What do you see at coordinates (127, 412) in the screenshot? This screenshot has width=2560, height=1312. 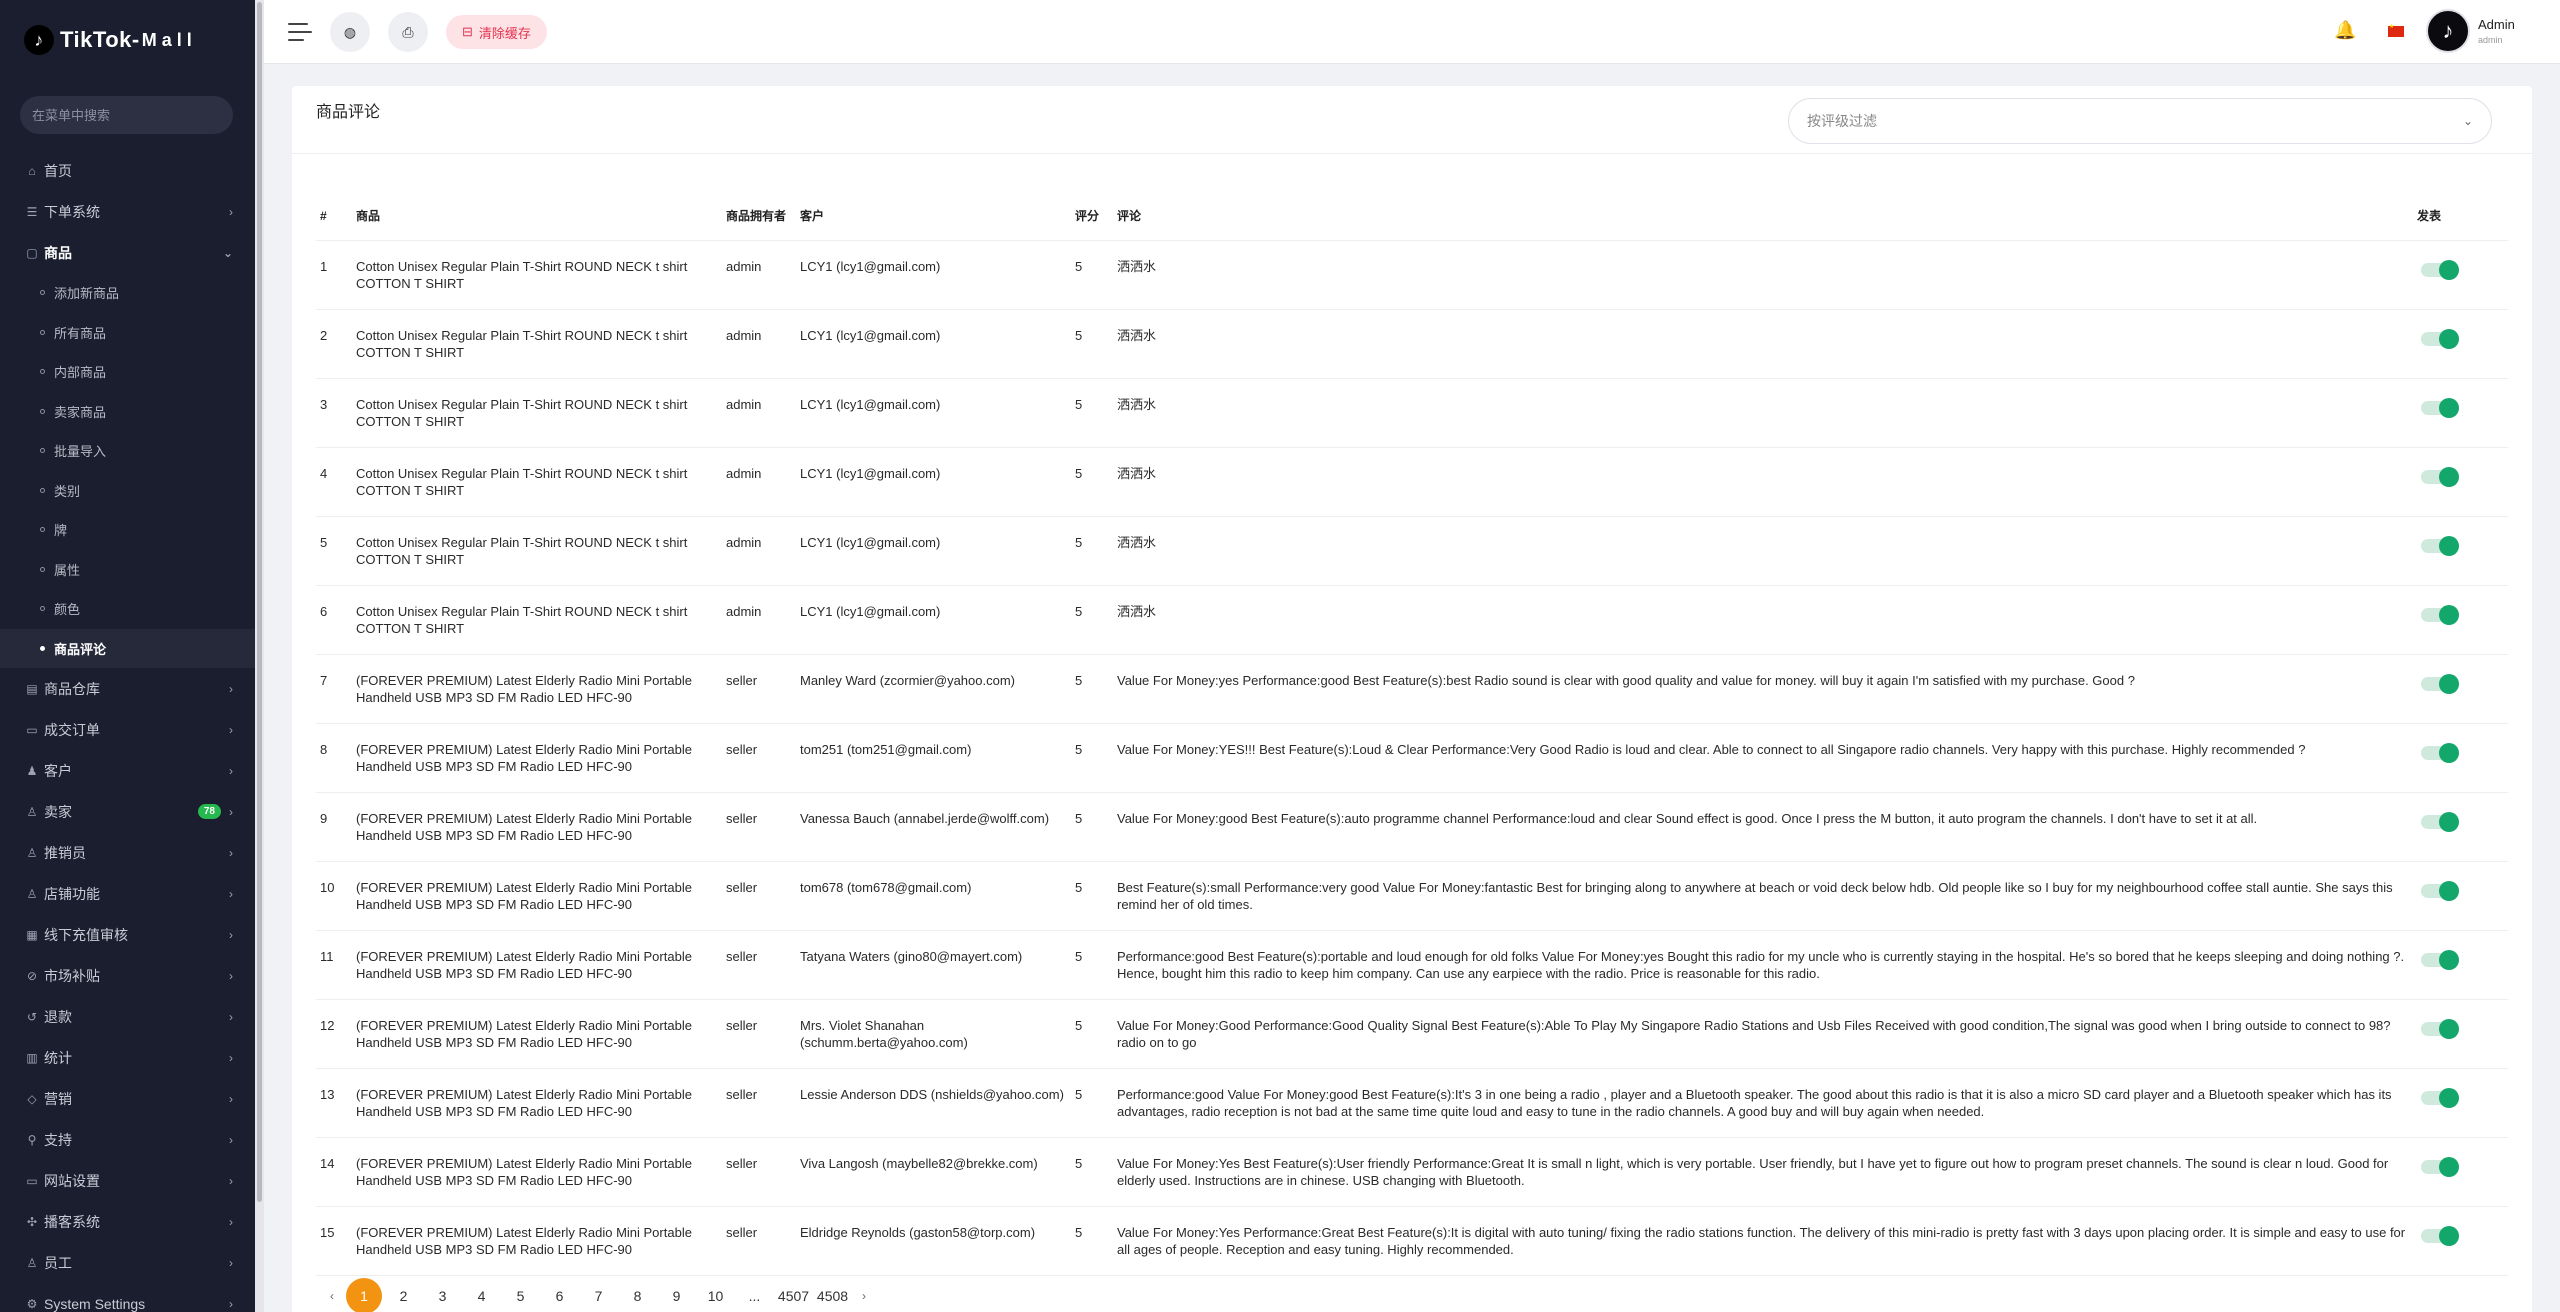 I see `sidebar-subitem: 卖家商品` at bounding box center [127, 412].